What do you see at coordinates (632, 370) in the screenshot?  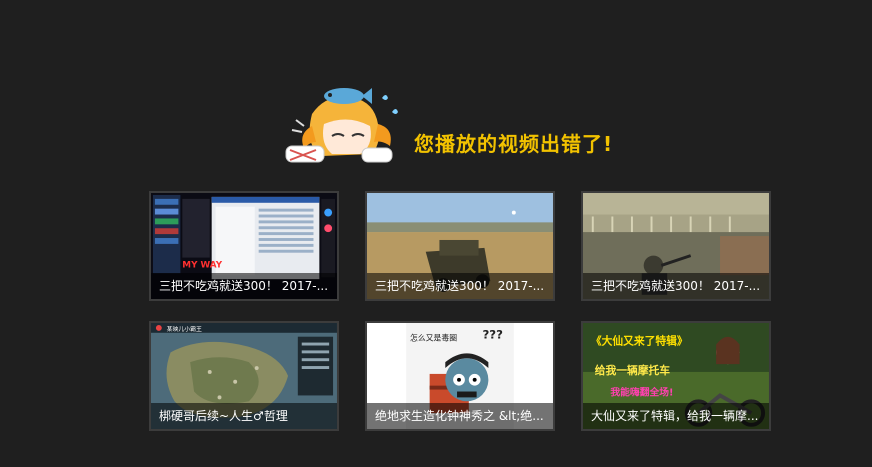 I see `svg-text: 给我一辆摩托车` at bounding box center [632, 370].